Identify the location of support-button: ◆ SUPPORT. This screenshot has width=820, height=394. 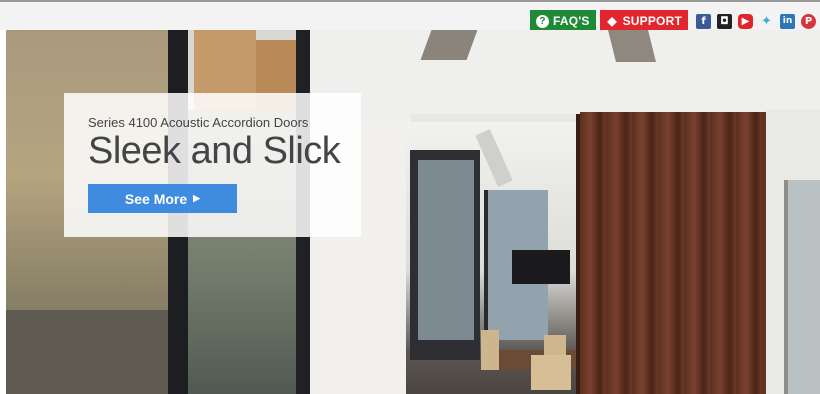
(643, 21).